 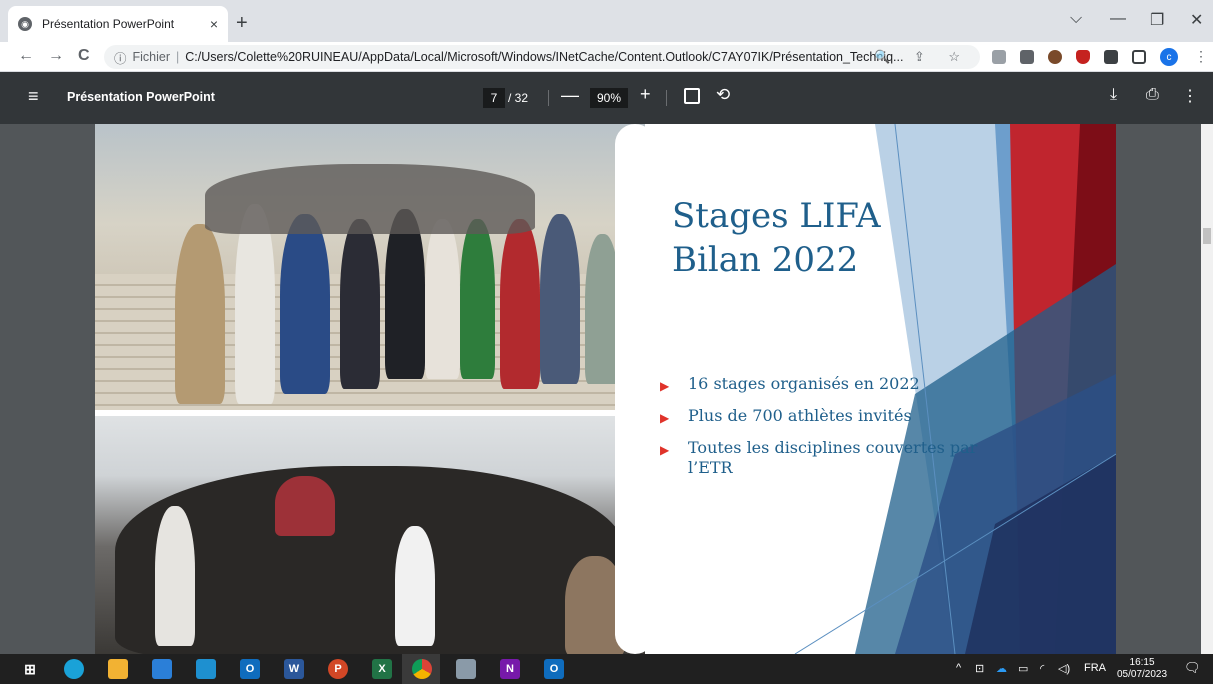 I want to click on scrollbar-thumb, so click(x=1207, y=236).